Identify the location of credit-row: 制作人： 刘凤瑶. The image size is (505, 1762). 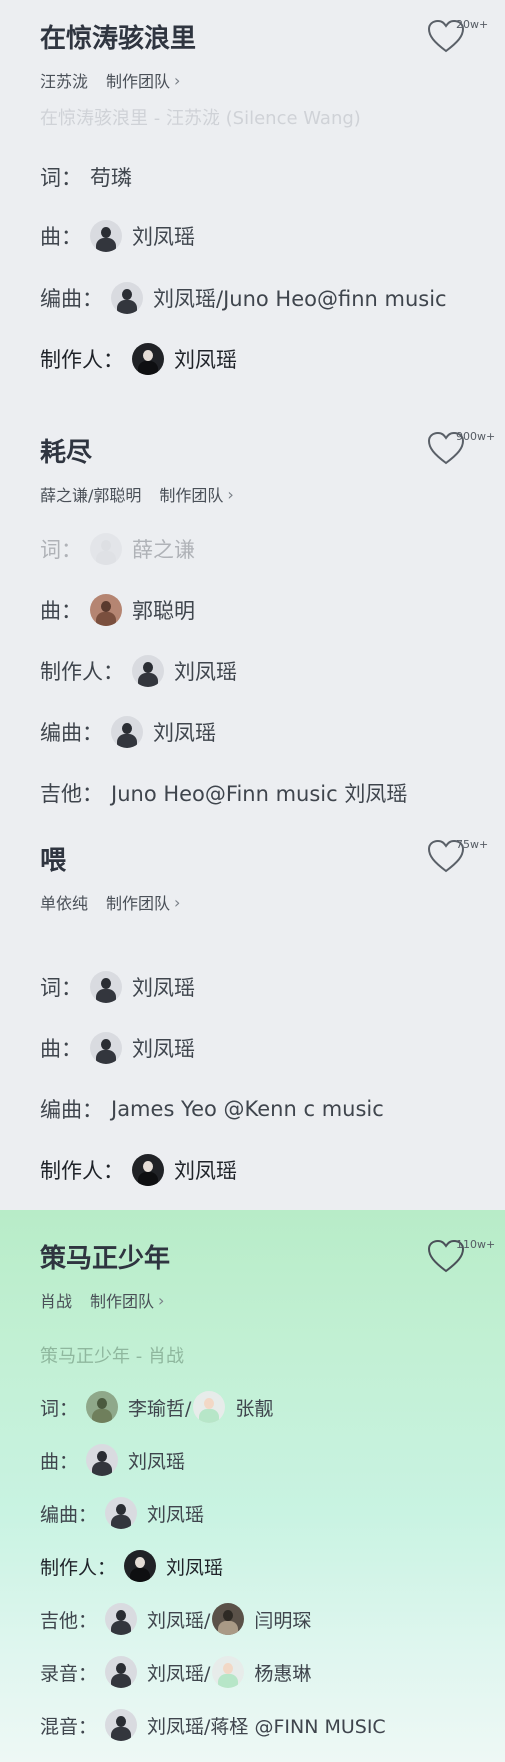
(138, 1170).